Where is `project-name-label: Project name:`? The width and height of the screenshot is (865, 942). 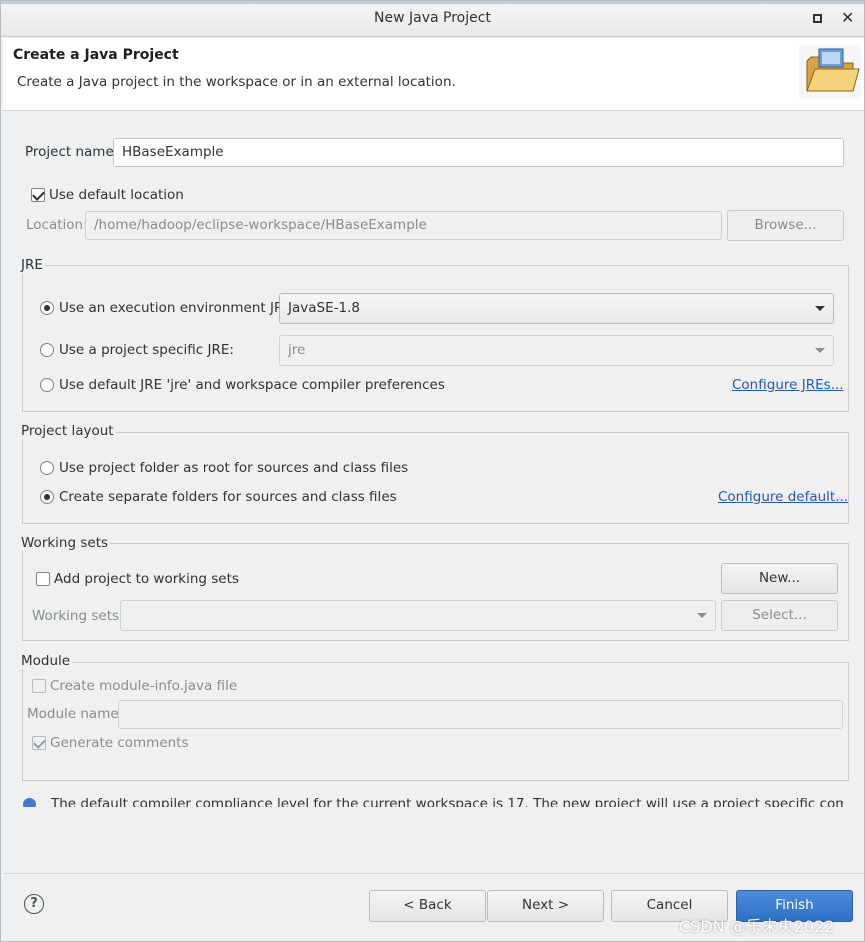
project-name-label: Project name: is located at coordinates (72, 152).